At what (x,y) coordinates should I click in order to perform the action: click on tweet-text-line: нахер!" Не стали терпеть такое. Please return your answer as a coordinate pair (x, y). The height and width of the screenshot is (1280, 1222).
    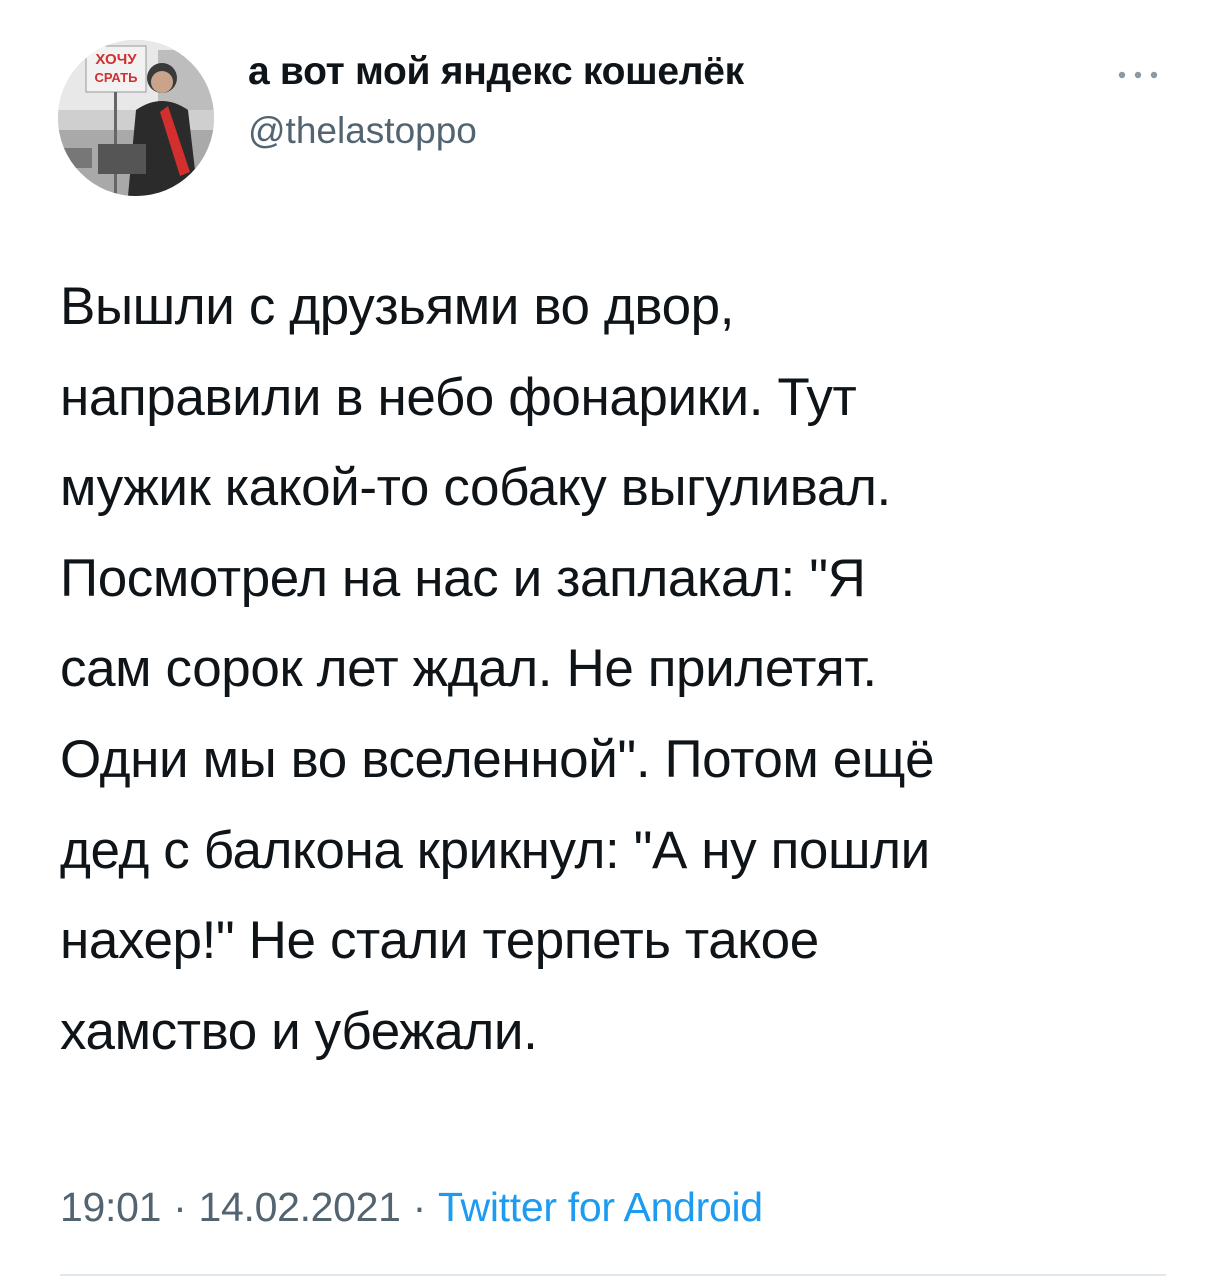
    Looking at the image, I should click on (439, 941).